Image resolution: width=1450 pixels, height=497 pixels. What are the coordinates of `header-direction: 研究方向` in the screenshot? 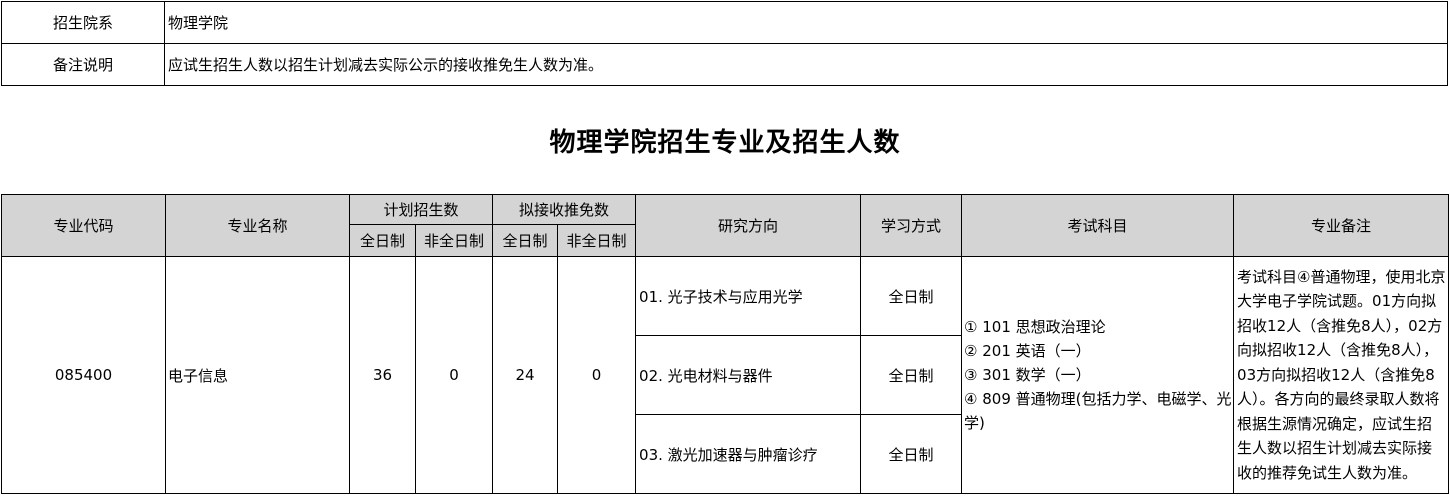 It's located at (748, 225).